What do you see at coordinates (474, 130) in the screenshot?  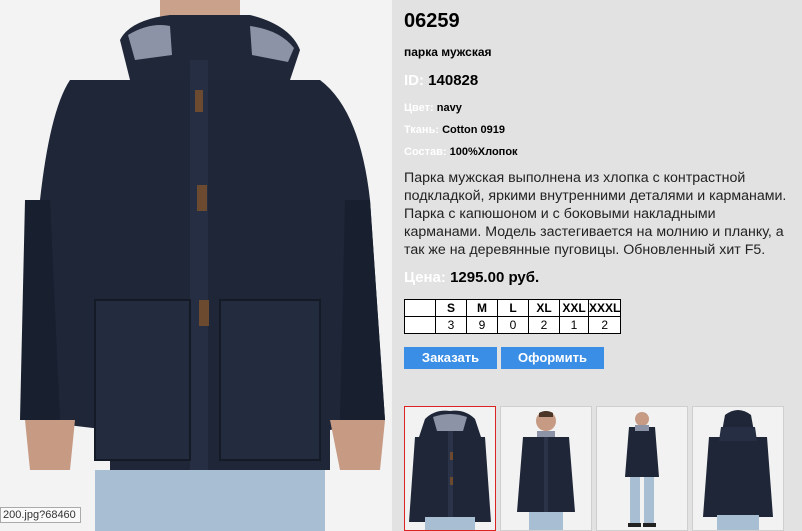 I see `fabric-value: Cotton 0919` at bounding box center [474, 130].